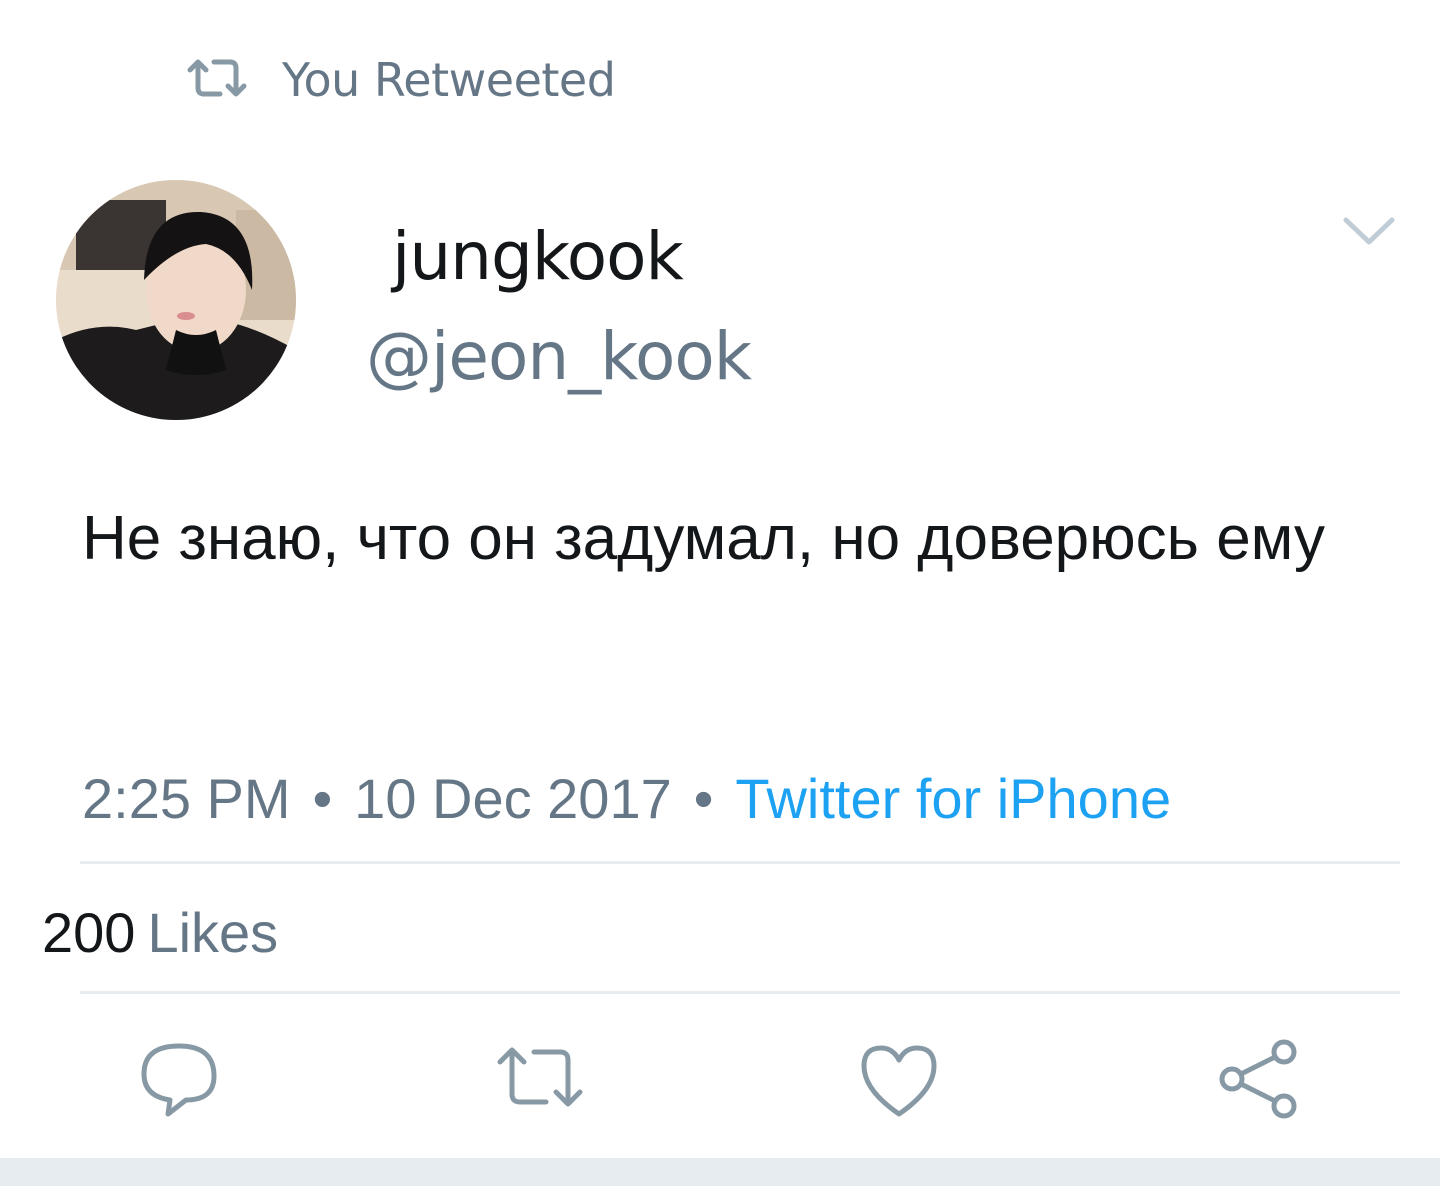  What do you see at coordinates (176, 300) in the screenshot?
I see `avatar` at bounding box center [176, 300].